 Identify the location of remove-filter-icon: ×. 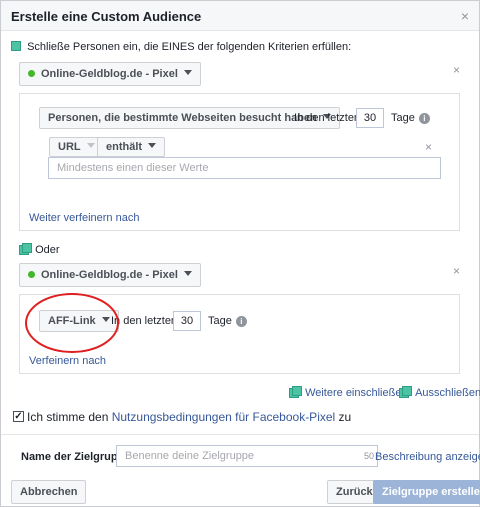
(428, 147).